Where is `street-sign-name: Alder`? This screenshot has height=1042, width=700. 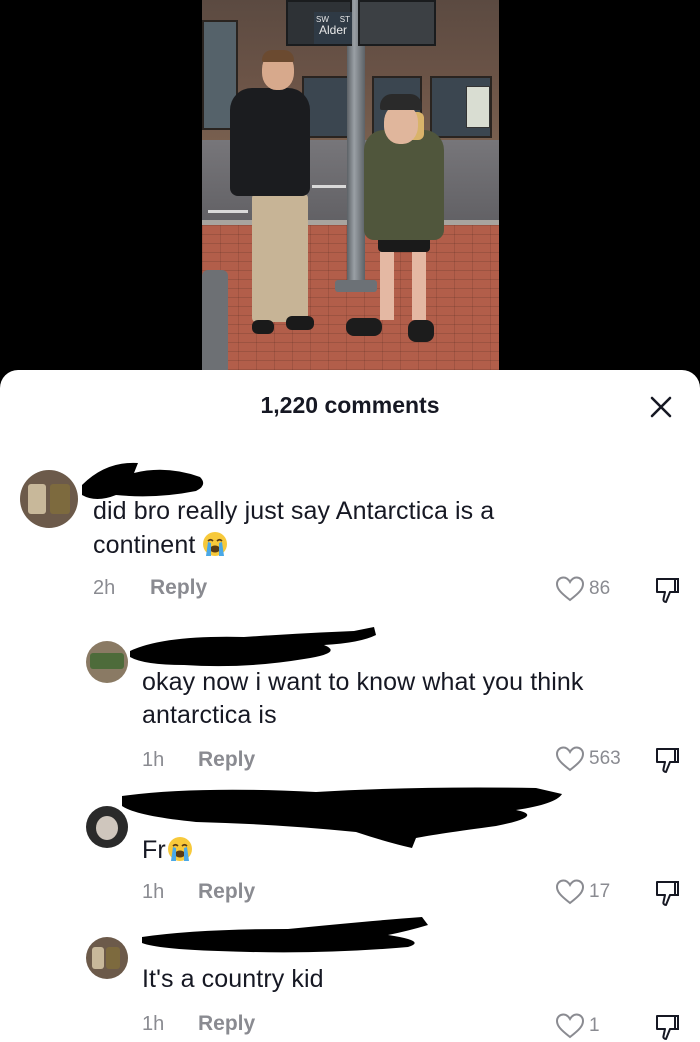 street-sign-name: Alder is located at coordinates (332, 30).